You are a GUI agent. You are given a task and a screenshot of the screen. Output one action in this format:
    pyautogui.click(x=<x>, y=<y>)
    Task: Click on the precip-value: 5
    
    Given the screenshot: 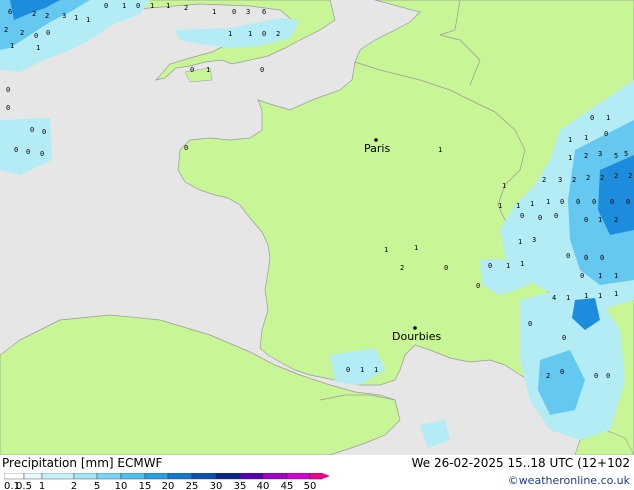 What is the action you would take?
    pyautogui.click(x=626, y=154)
    